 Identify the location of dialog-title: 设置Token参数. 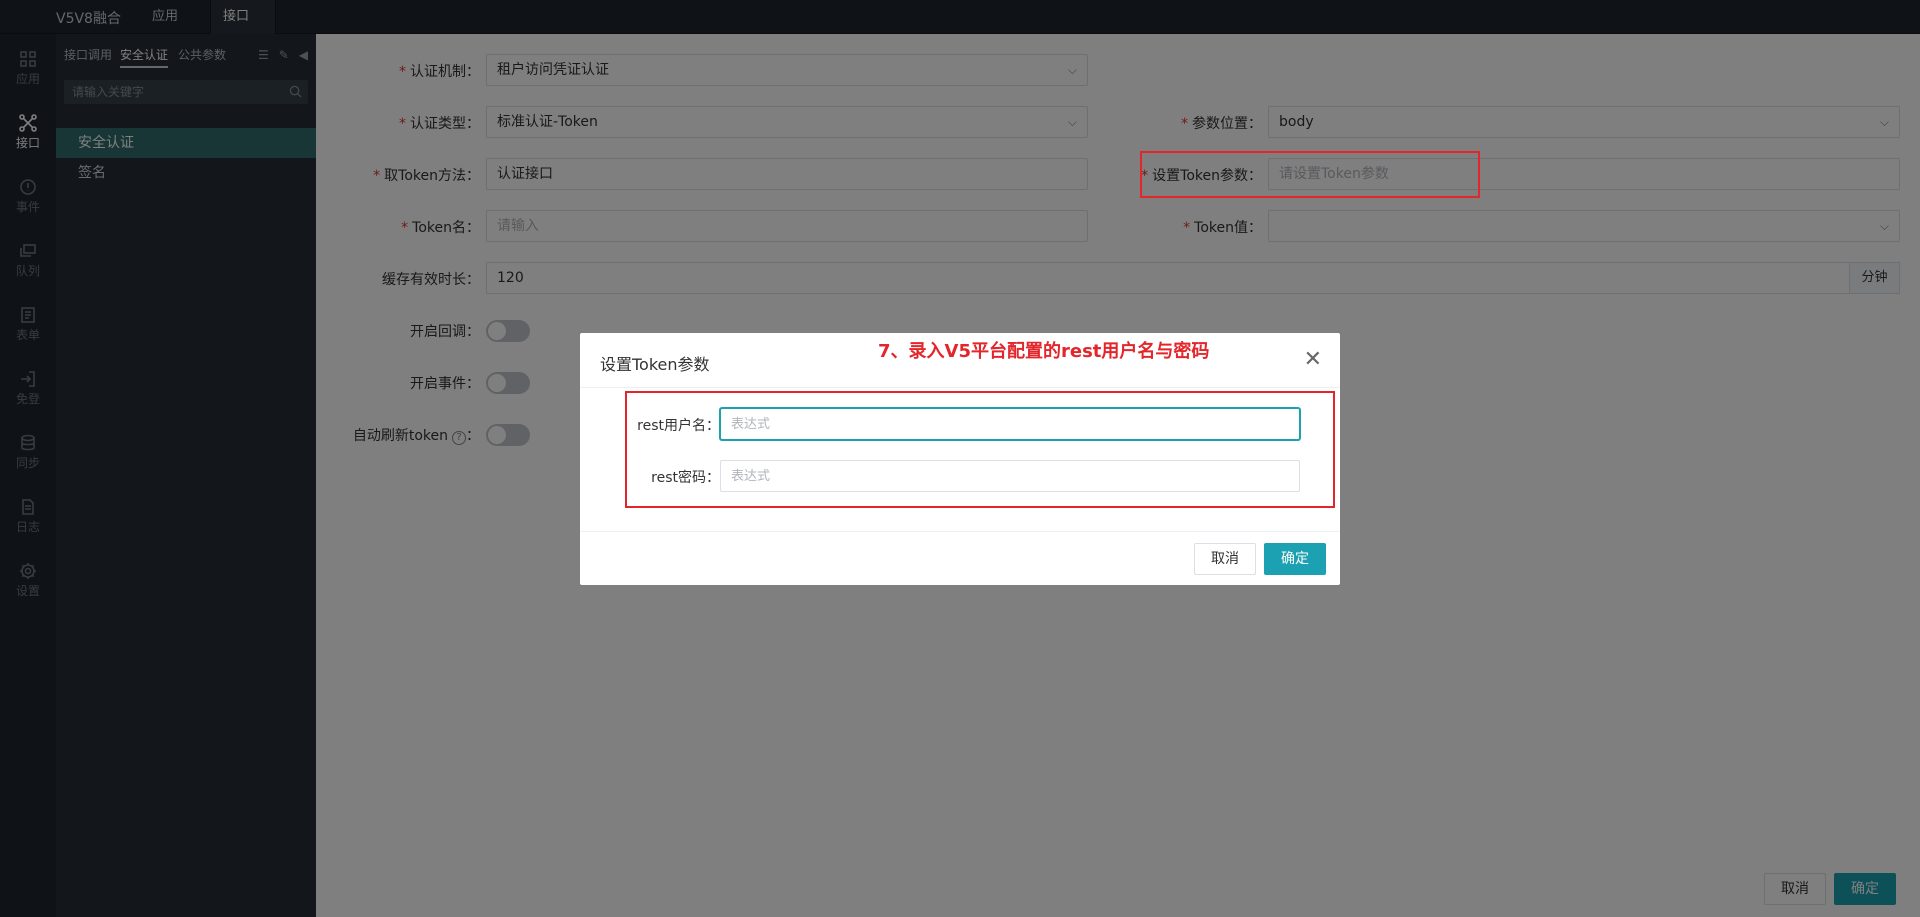
(655, 364).